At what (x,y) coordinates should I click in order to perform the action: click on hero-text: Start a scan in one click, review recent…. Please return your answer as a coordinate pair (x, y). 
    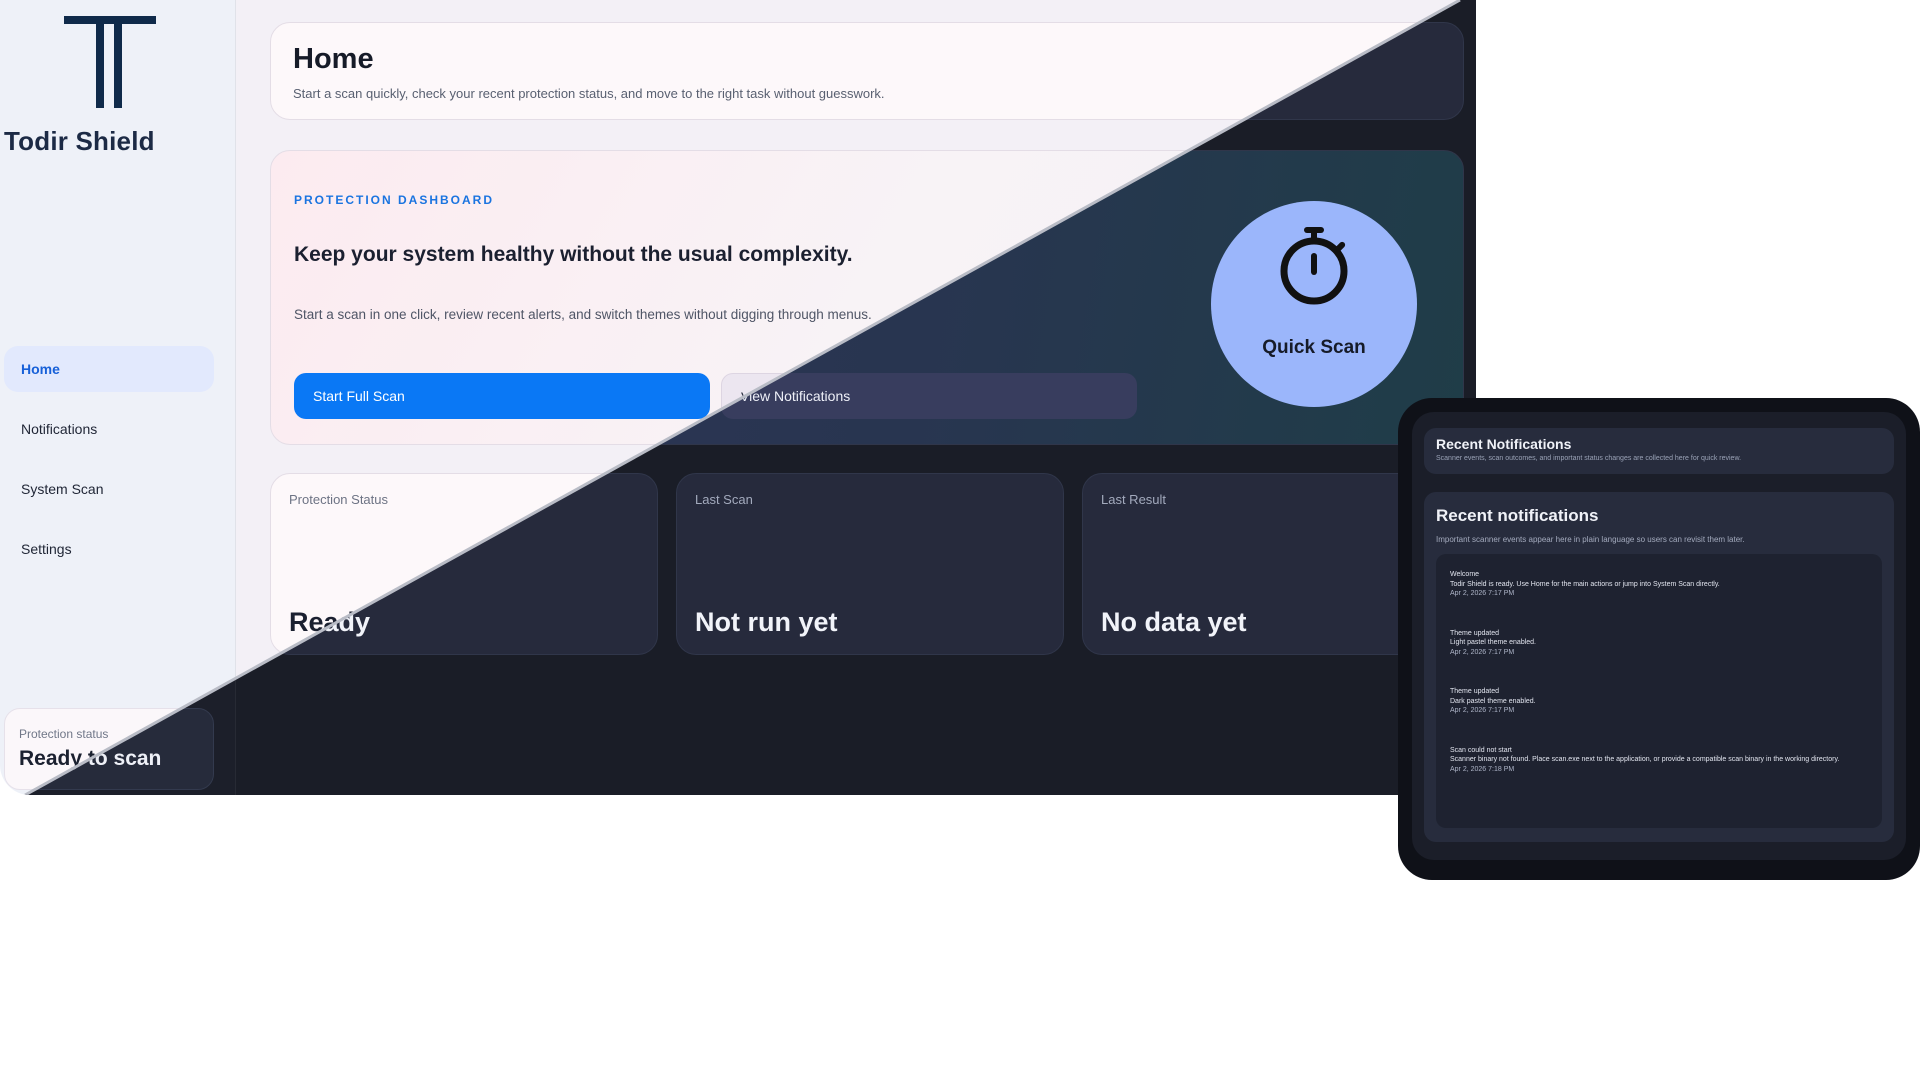
    Looking at the image, I should click on (583, 314).